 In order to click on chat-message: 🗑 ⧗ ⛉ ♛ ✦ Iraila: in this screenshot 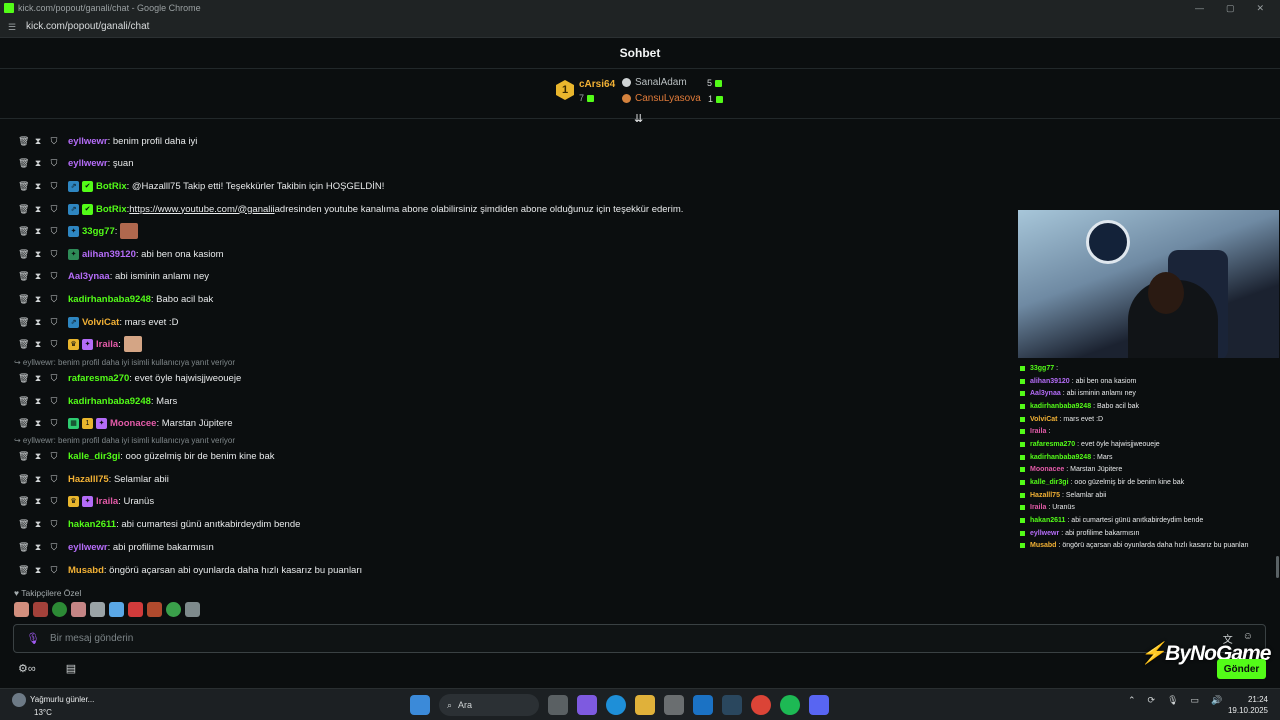, I will do `click(80, 344)`.